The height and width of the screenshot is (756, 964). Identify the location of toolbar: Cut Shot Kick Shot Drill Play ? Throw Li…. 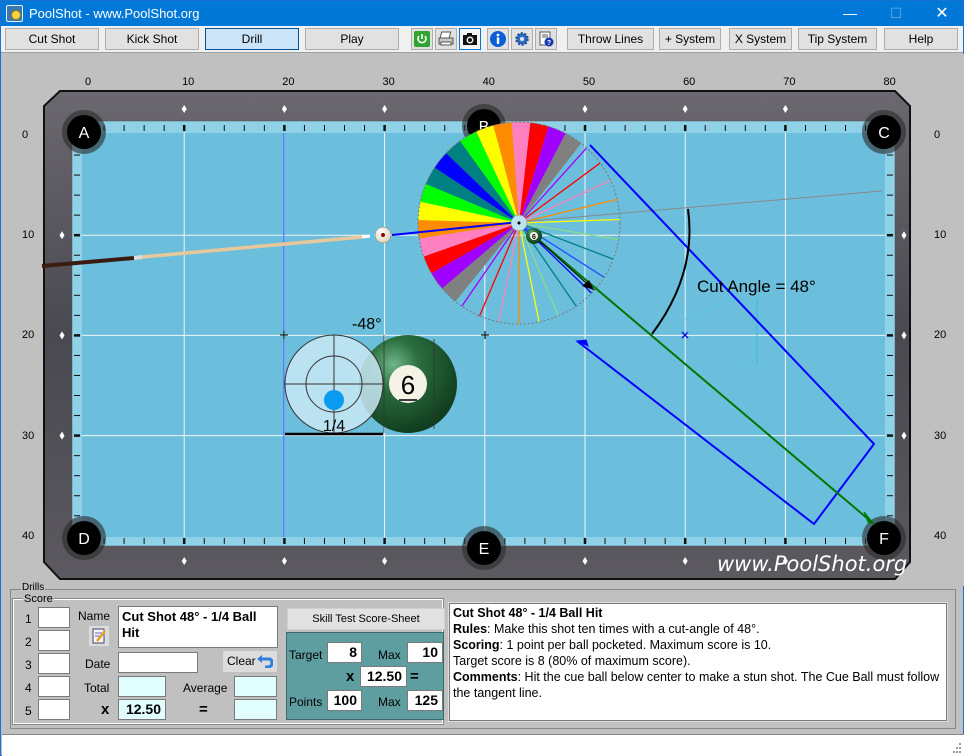
(482, 39).